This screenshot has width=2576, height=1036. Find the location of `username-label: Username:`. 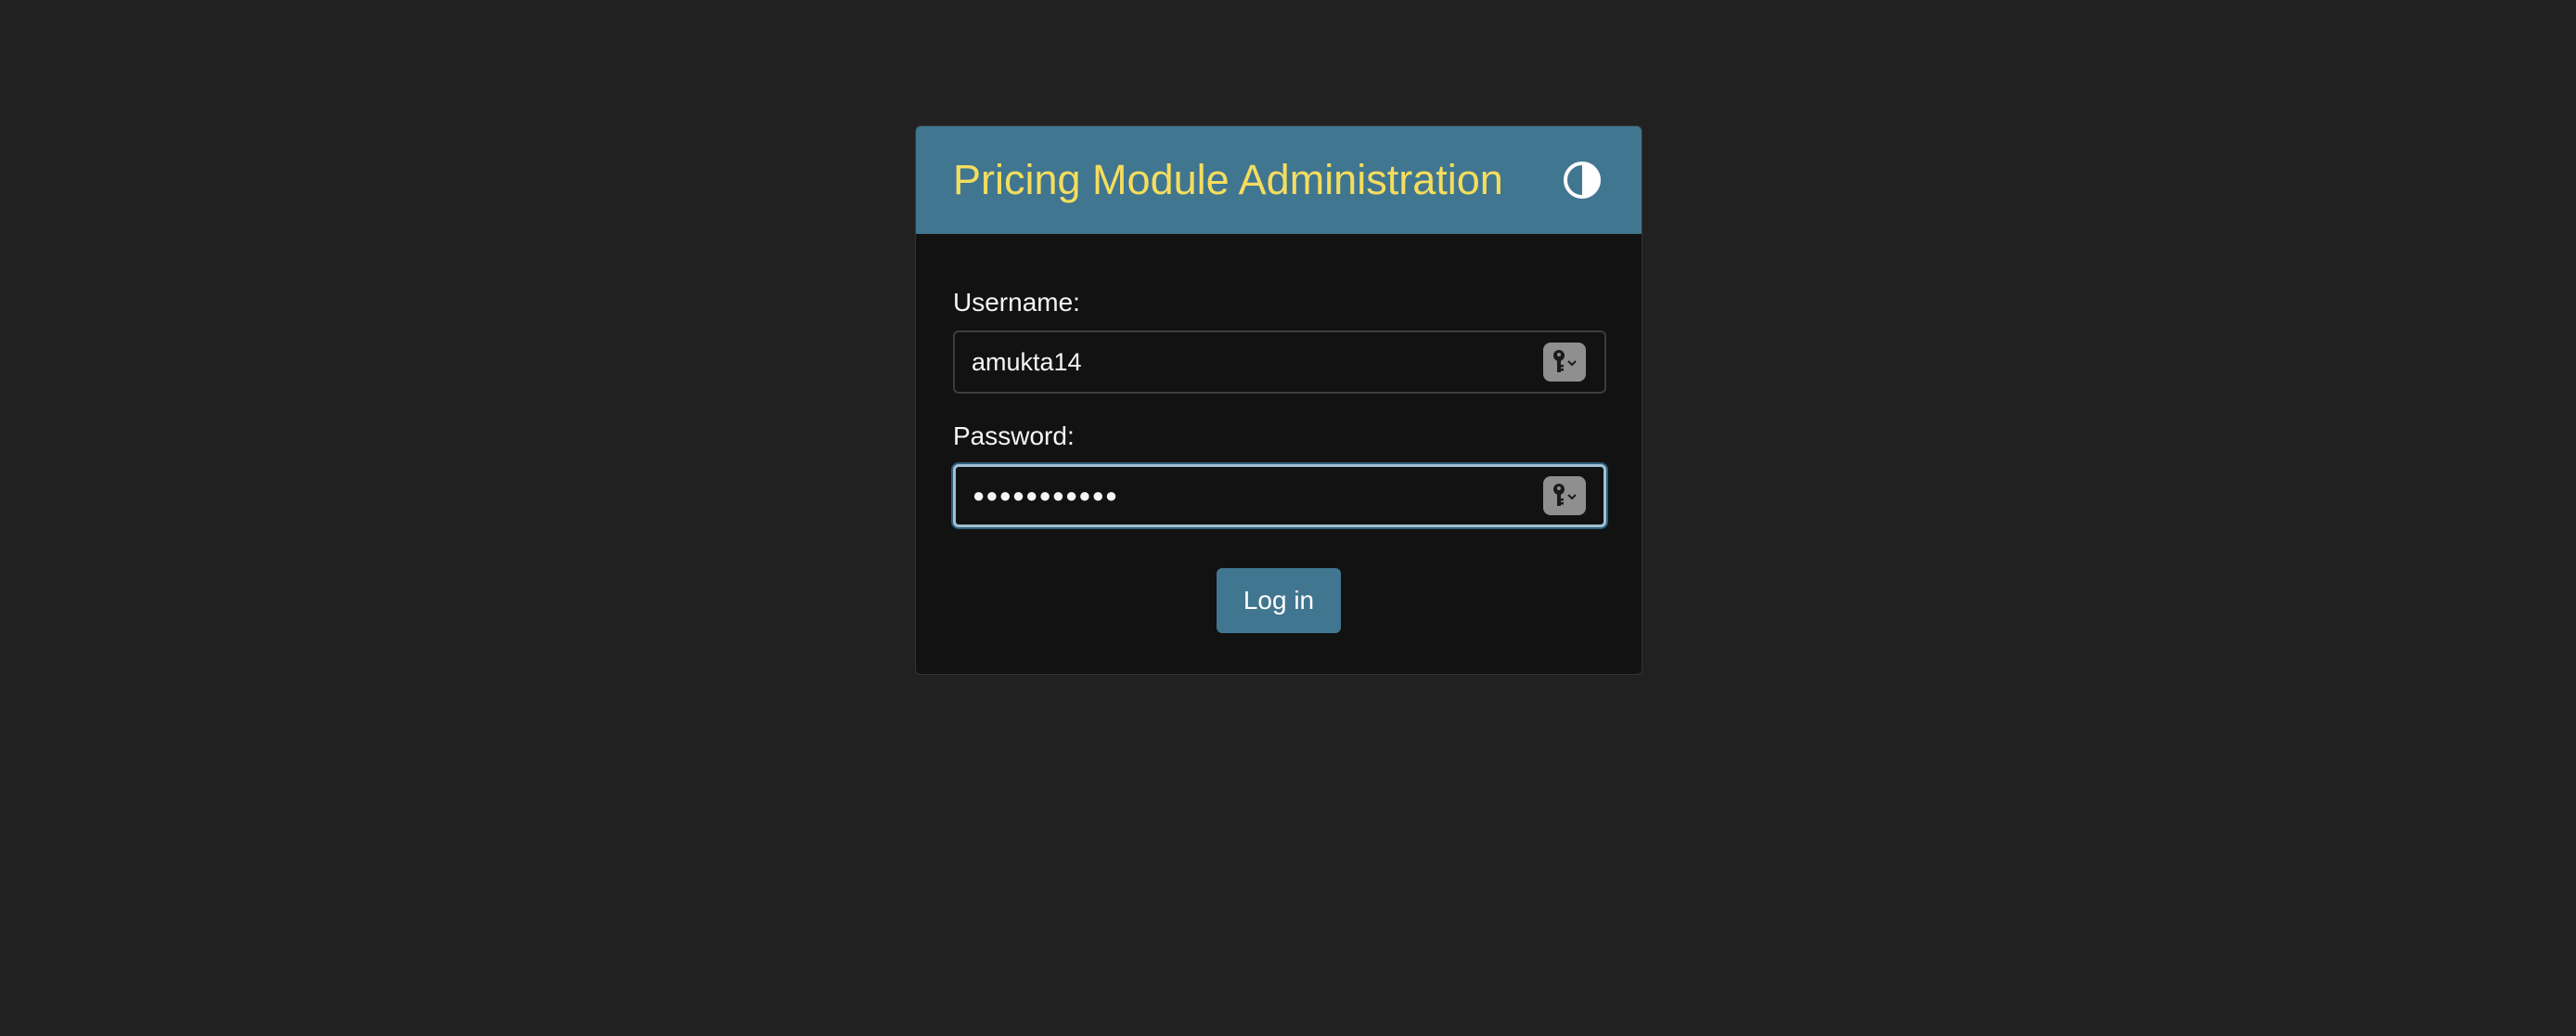

username-label: Username: is located at coordinates (1017, 302).